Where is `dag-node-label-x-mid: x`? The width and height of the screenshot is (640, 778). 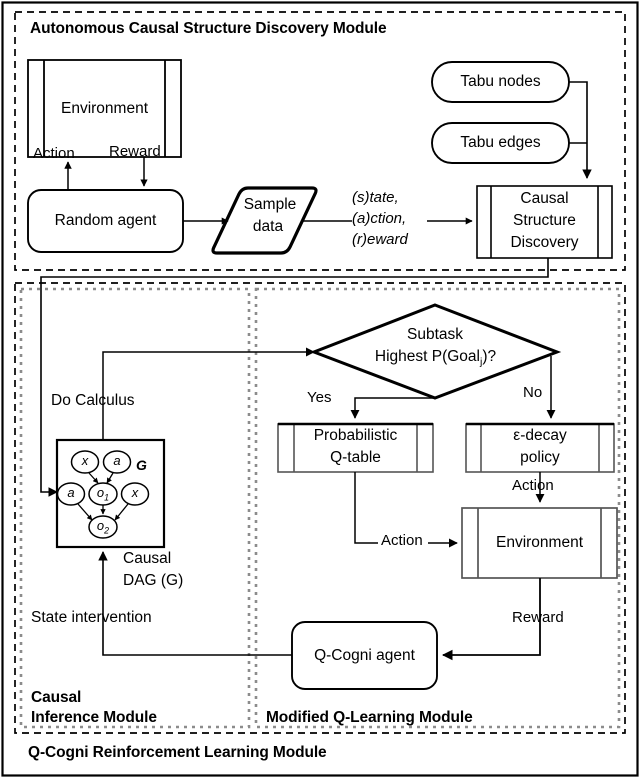 dag-node-label-x-mid: x is located at coordinates (135, 492).